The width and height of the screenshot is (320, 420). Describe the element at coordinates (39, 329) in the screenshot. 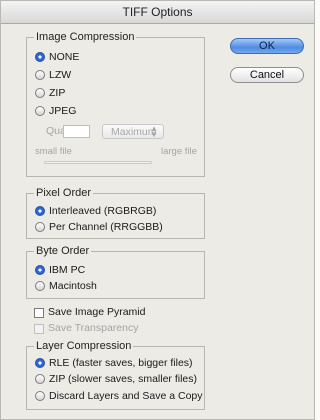

I see `save-transparency-checkbox` at that location.